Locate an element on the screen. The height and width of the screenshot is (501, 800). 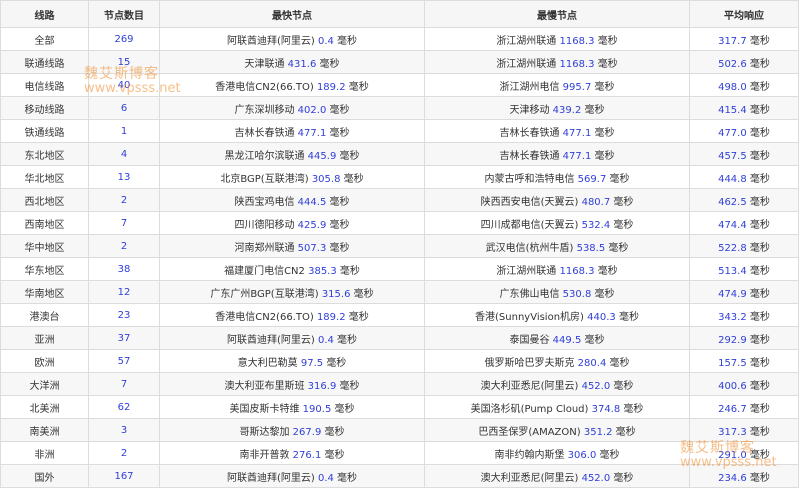
slowest-node-name: 广东佛山电信 is located at coordinates (529, 294).